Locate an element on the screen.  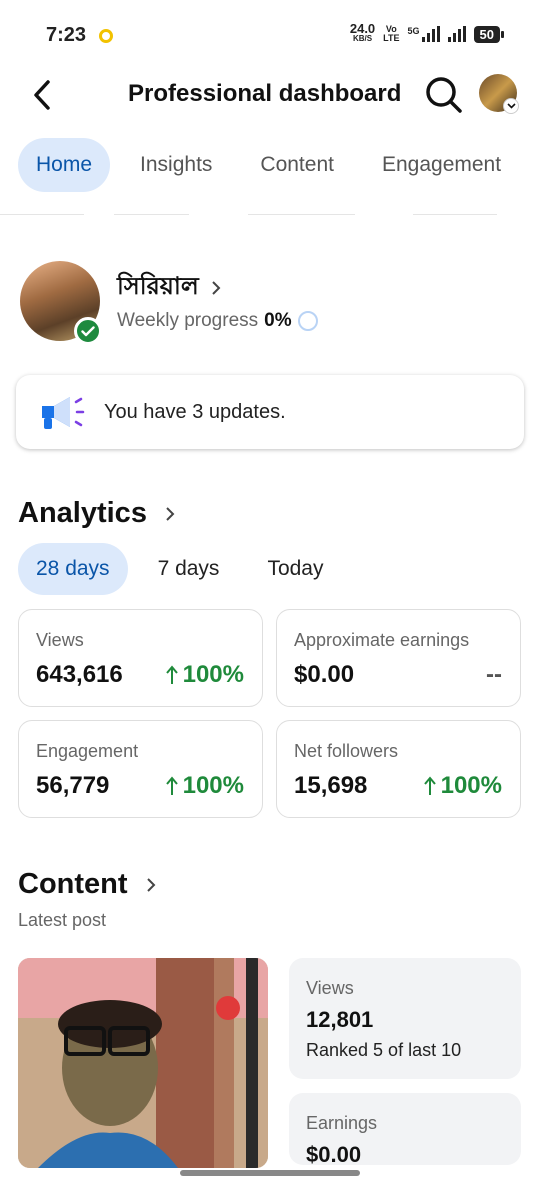
post-image is located at coordinates (143, 1063).